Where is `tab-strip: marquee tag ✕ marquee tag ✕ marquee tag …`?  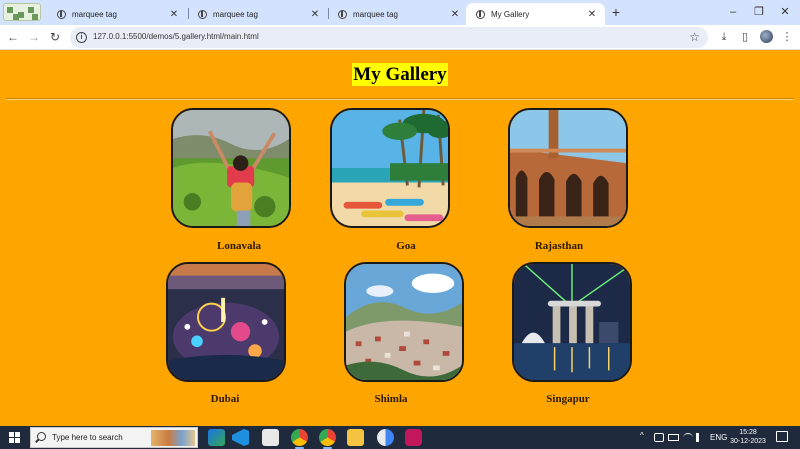 tab-strip: marquee tag ✕ marquee tag ✕ marquee tag … is located at coordinates (400, 12).